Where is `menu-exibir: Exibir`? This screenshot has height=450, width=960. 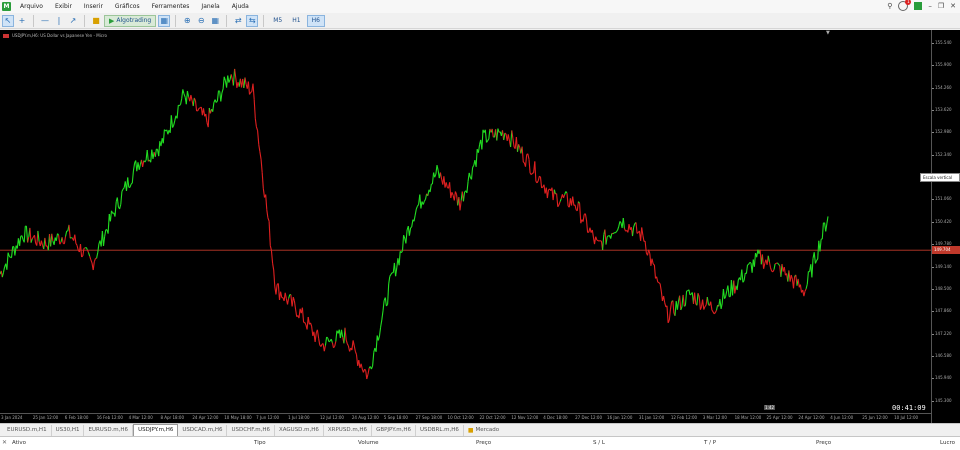
menu-exibir: Exibir is located at coordinates (63, 6).